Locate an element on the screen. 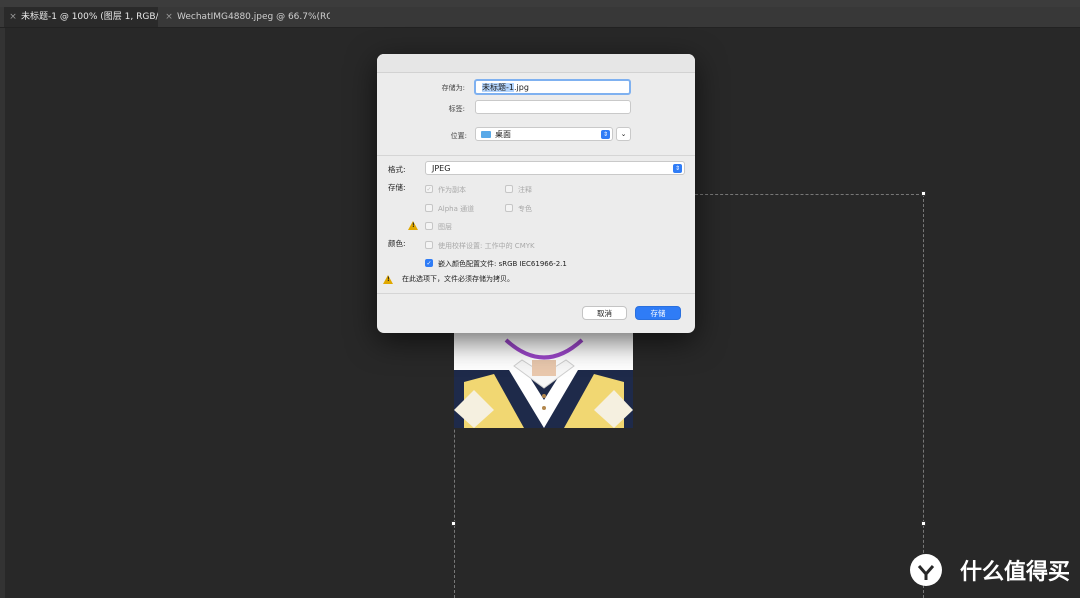 The height and width of the screenshot is (598, 1080). save-as-extension: .jpg is located at coordinates (521, 87).